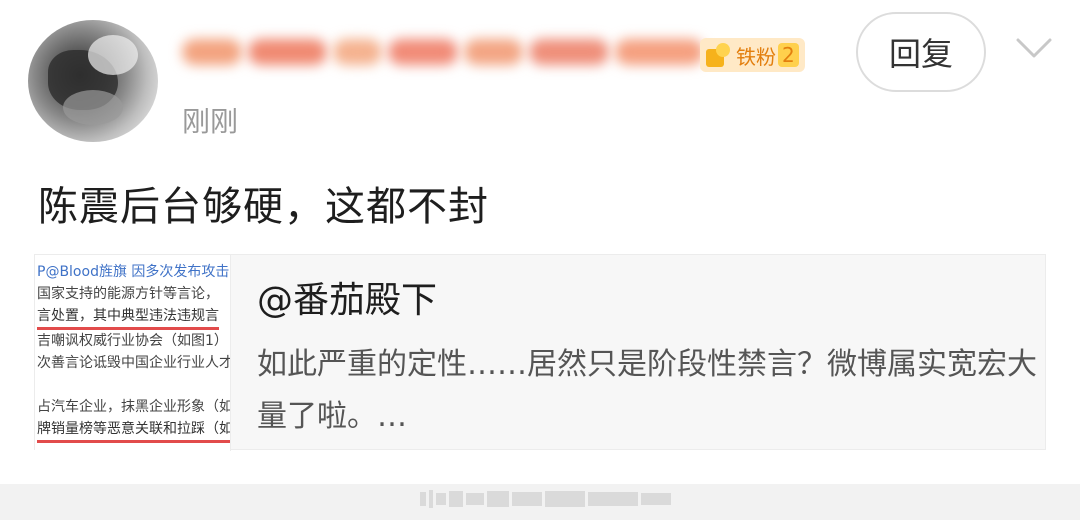 Image resolution: width=1080 pixels, height=520 pixels. I want to click on quoted-author-link: @番茄殿下, so click(347, 297).